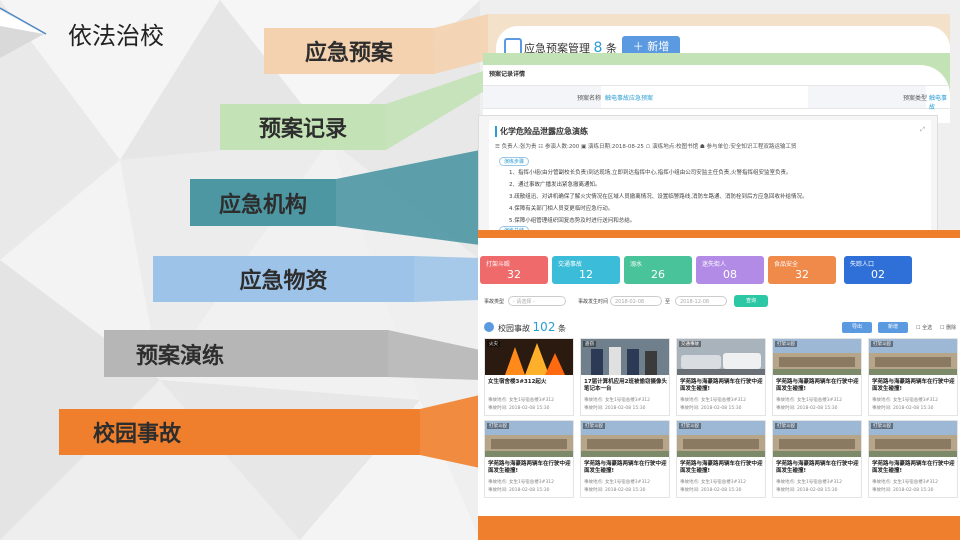 This screenshot has width=960, height=540. What do you see at coordinates (751, 301) in the screenshot?
I see `query-button: 查询` at bounding box center [751, 301].